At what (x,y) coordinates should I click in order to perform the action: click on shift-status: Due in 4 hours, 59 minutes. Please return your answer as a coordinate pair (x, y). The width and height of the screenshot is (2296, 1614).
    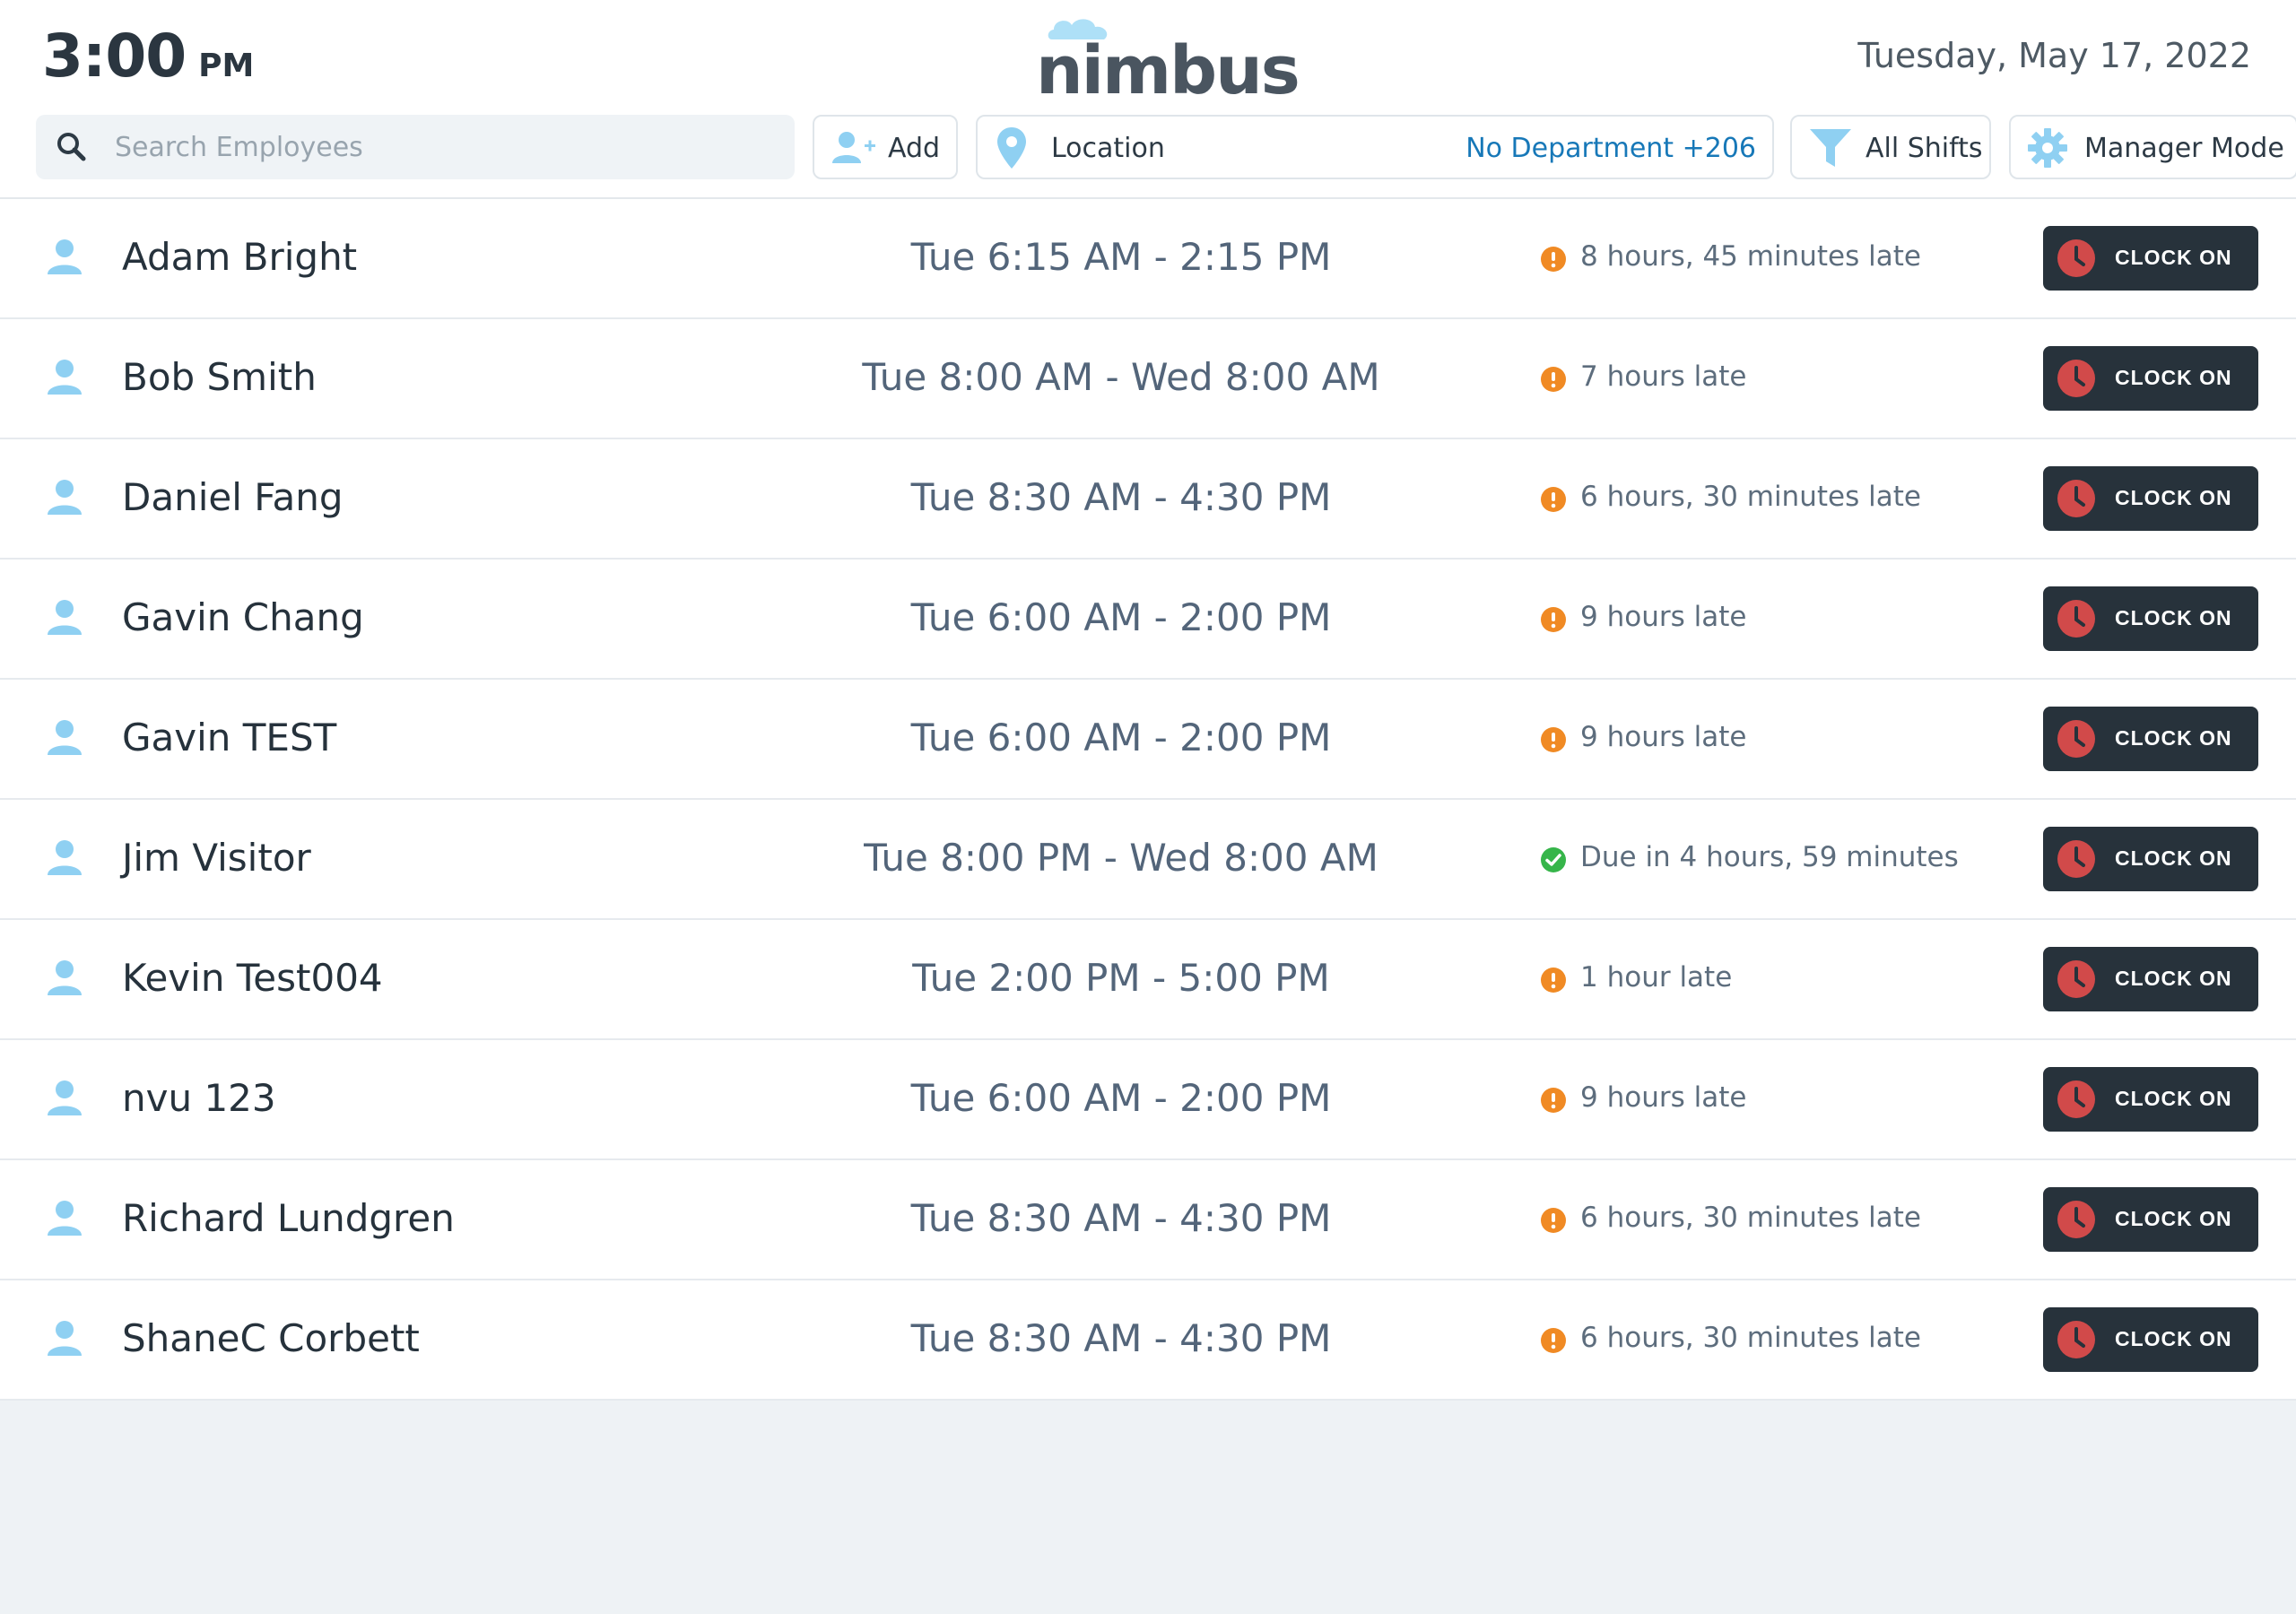
    Looking at the image, I should click on (1769, 857).